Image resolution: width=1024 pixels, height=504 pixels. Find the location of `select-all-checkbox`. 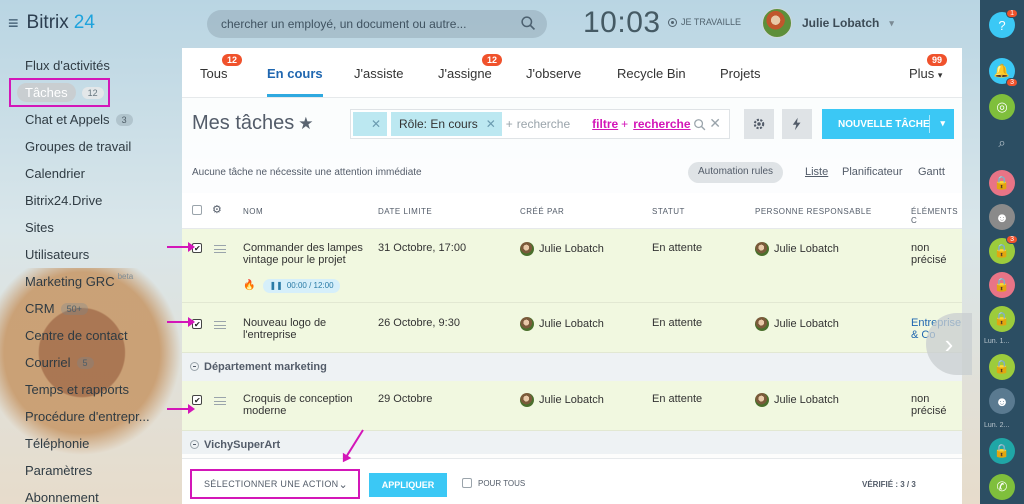

select-all-checkbox is located at coordinates (197, 210).